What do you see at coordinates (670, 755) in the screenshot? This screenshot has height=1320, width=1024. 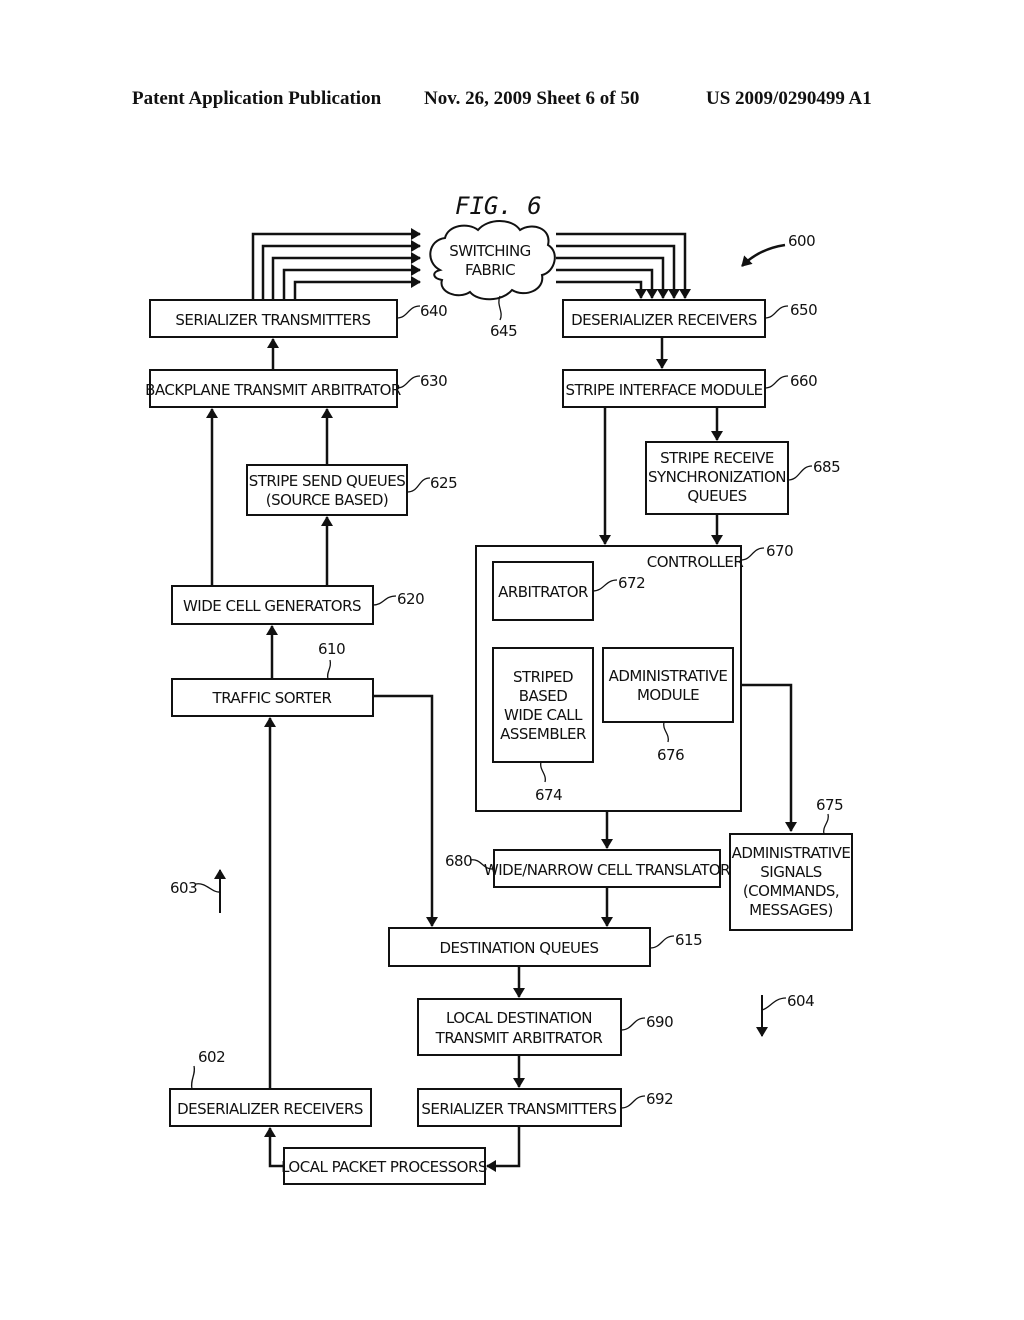 I see `ref-676: 676` at bounding box center [670, 755].